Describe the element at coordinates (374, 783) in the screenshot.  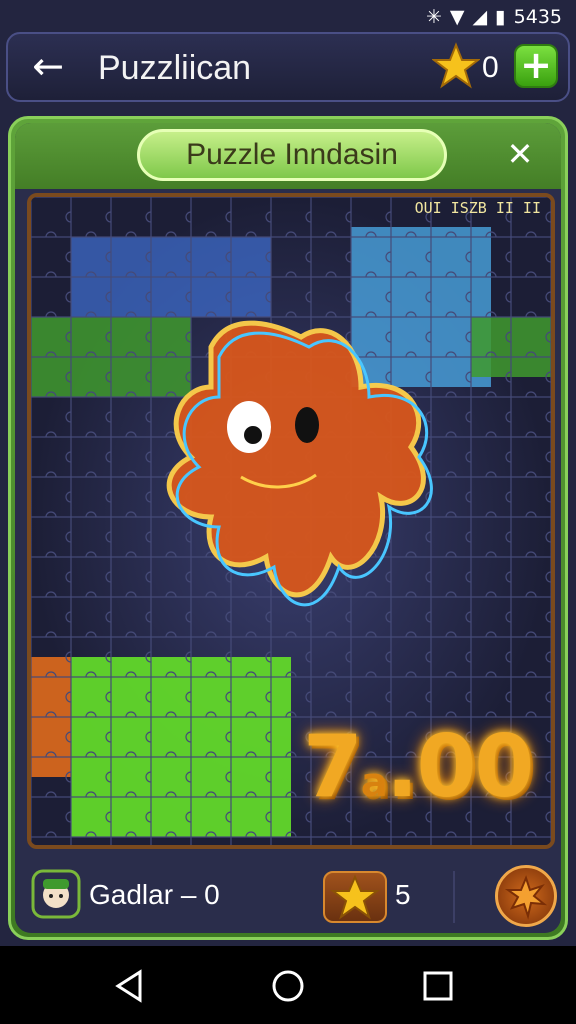
I see `bonus-small: a` at that location.